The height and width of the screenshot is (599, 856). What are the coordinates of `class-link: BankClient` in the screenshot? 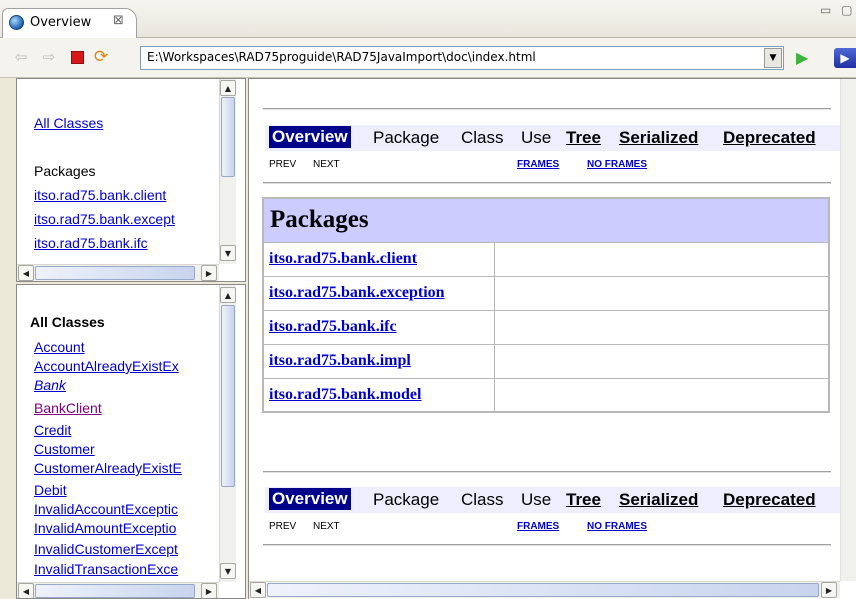 It's located at (68, 408).